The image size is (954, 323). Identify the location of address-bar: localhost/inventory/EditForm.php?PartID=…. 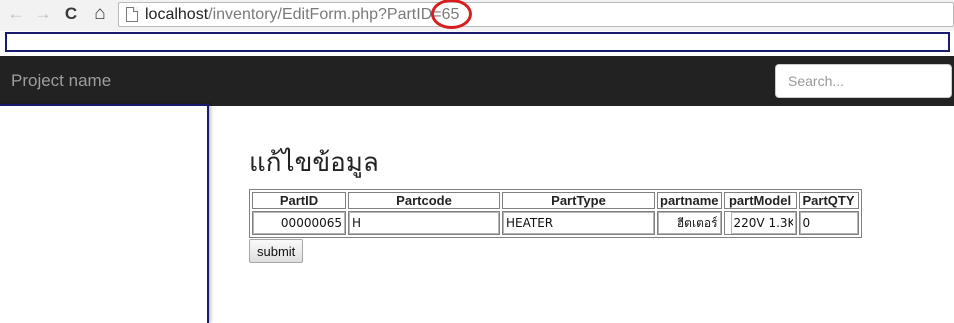
(536, 14).